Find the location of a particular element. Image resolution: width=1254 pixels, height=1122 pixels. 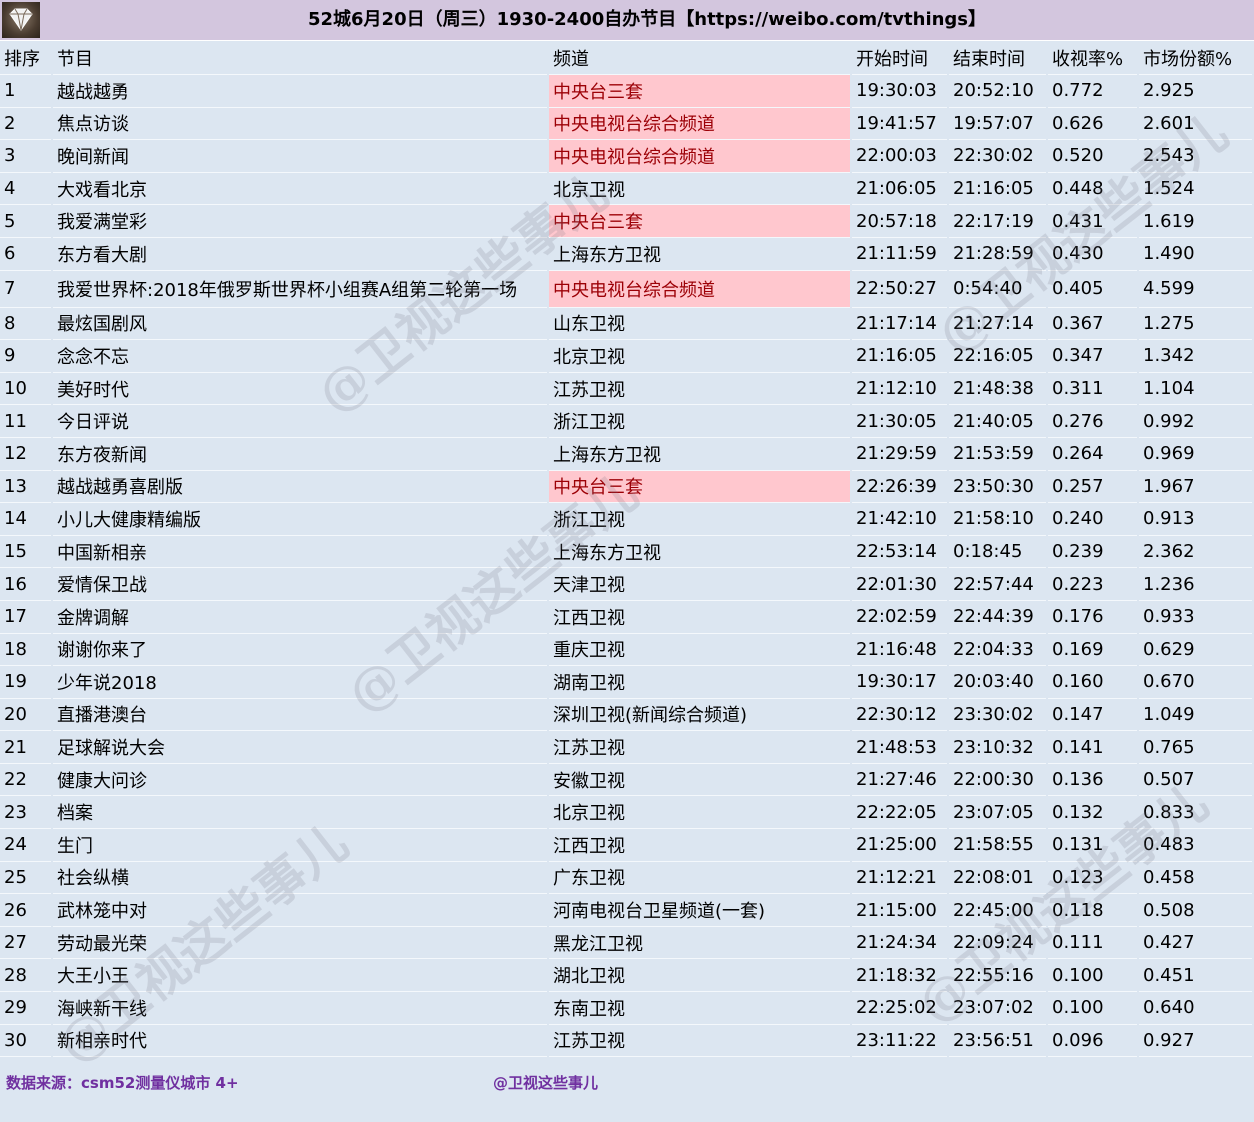

cell-end-time: 21:16:05 is located at coordinates (997, 189).